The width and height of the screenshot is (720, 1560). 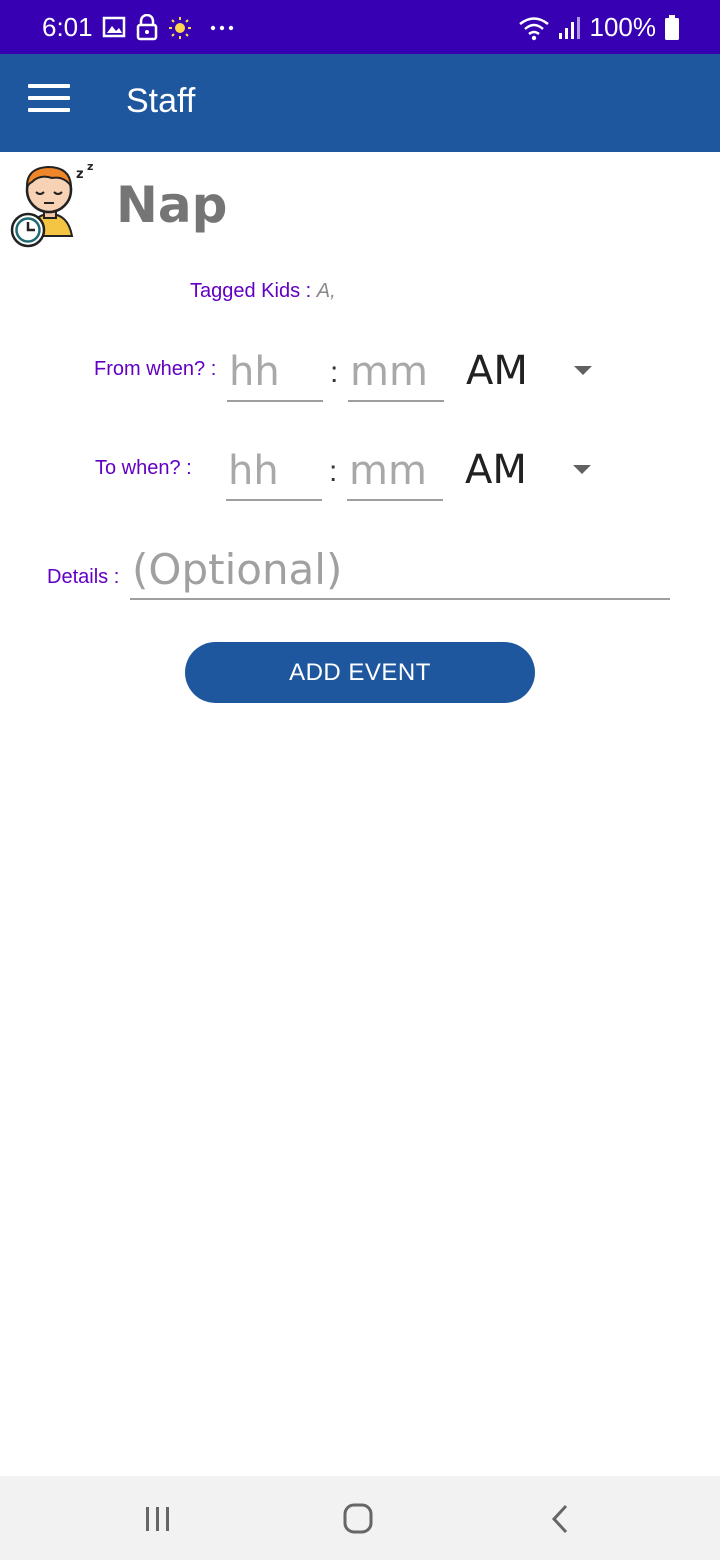 I want to click on to-ampm-select: AM, so click(x=496, y=470).